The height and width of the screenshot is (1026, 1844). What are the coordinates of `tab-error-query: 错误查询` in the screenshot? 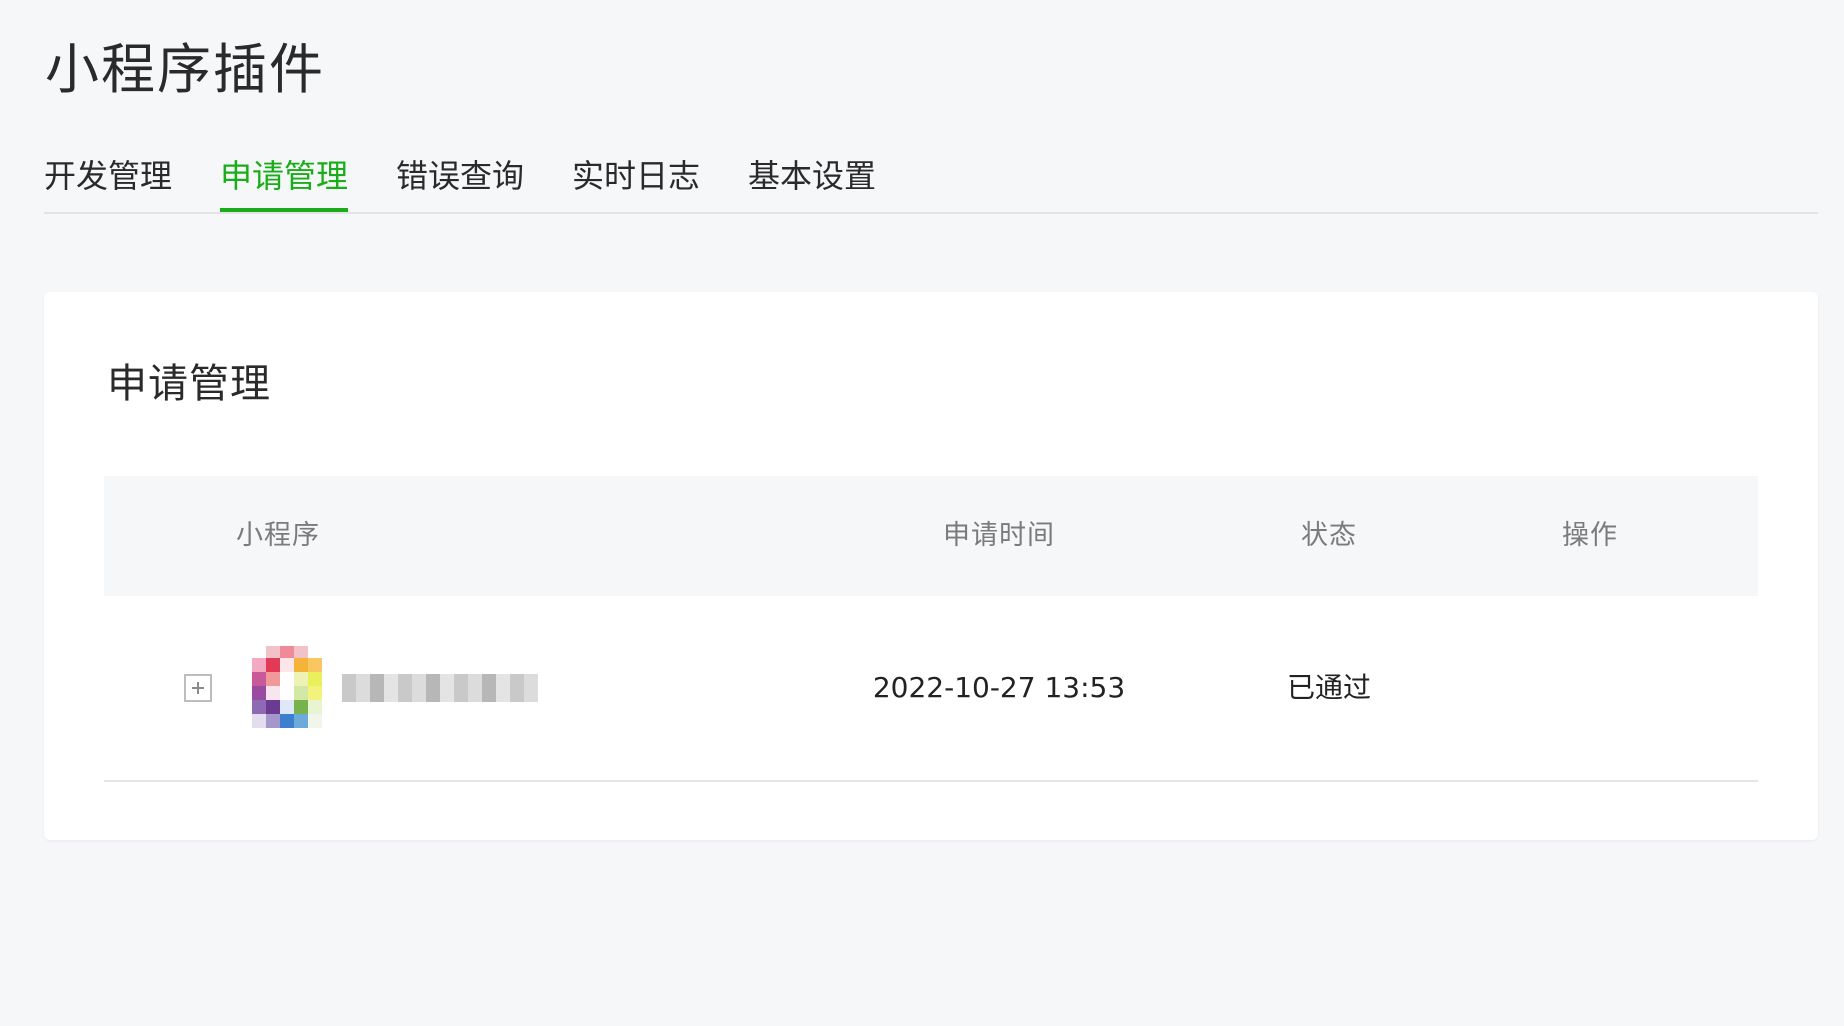 It's located at (460, 182).